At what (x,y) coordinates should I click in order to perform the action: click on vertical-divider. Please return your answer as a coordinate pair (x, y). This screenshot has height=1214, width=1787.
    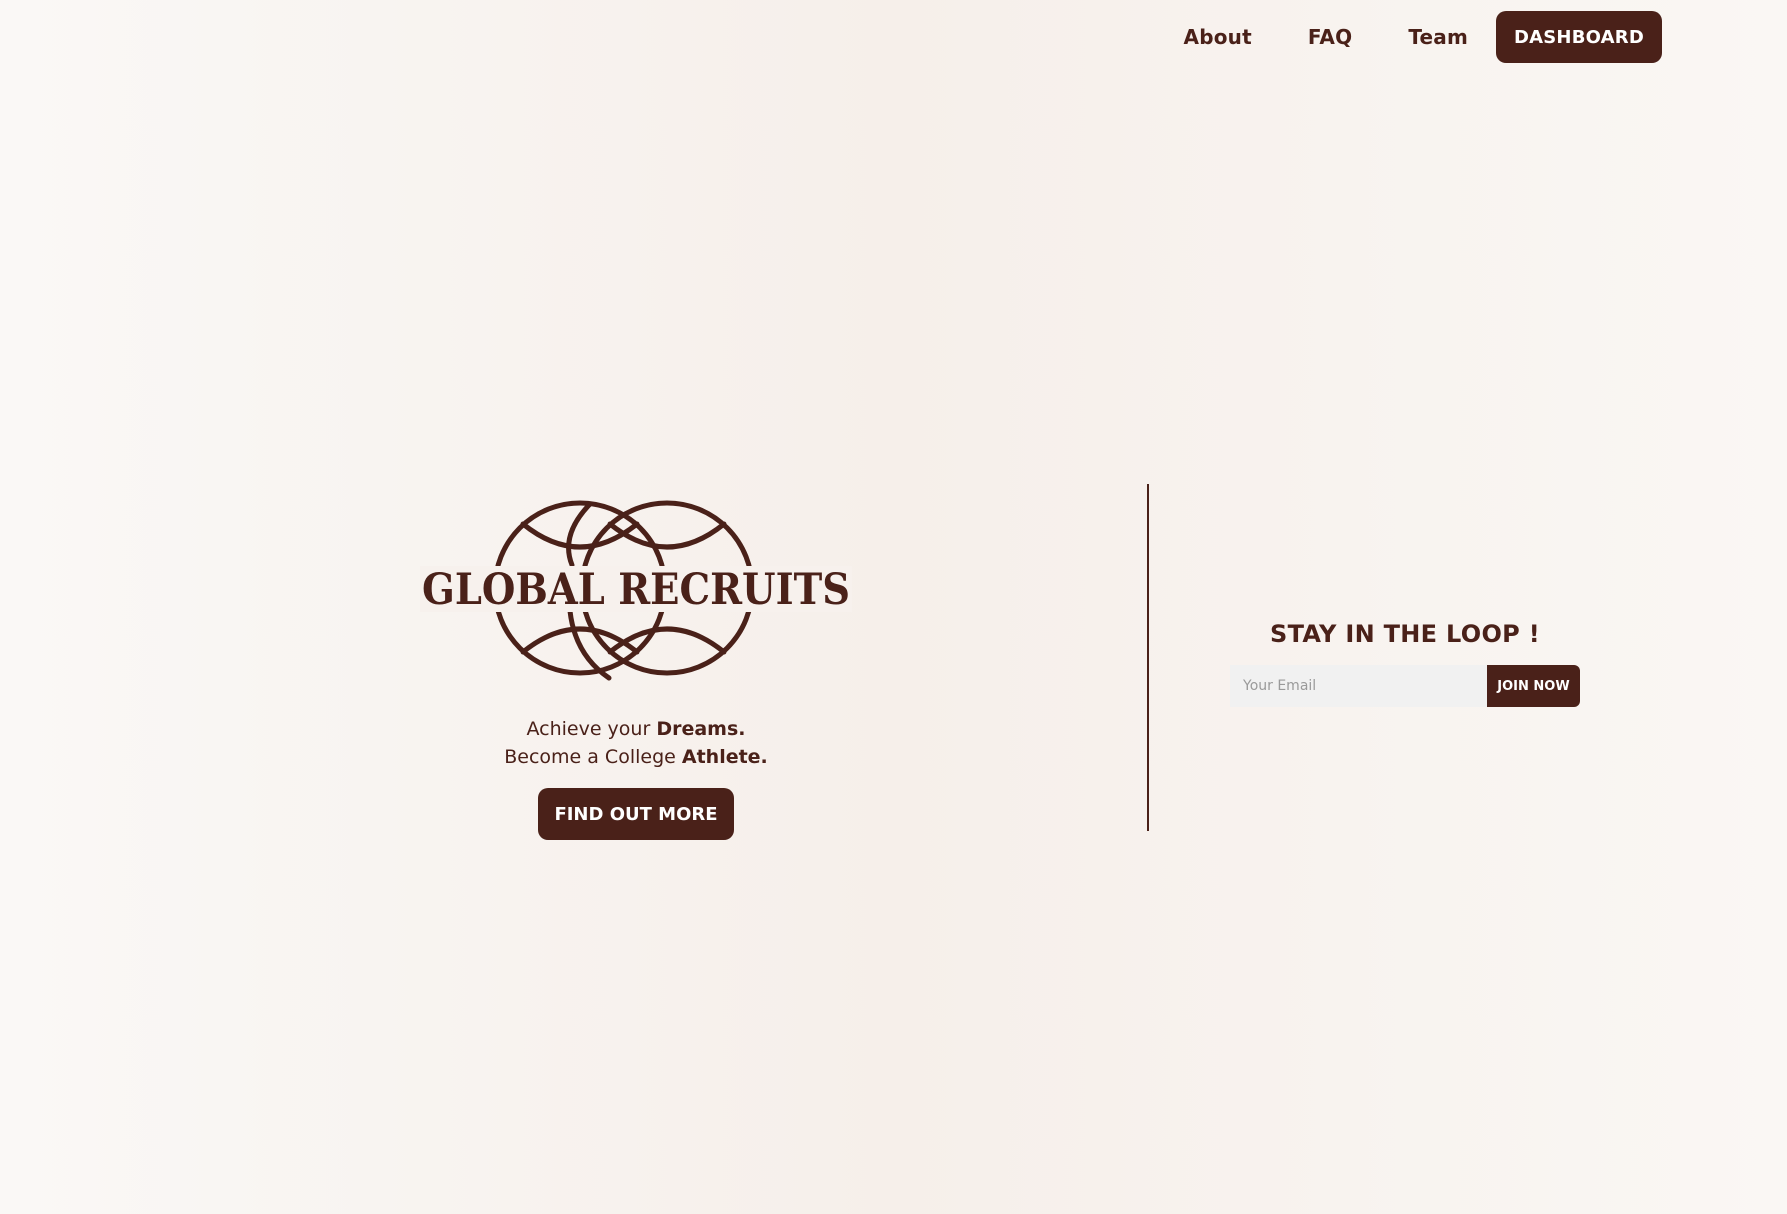
    Looking at the image, I should click on (1148, 657).